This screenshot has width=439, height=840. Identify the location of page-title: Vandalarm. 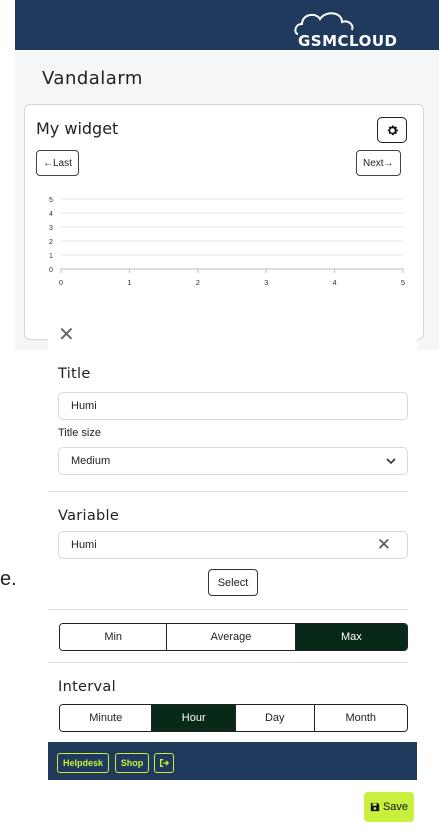
(92, 78).